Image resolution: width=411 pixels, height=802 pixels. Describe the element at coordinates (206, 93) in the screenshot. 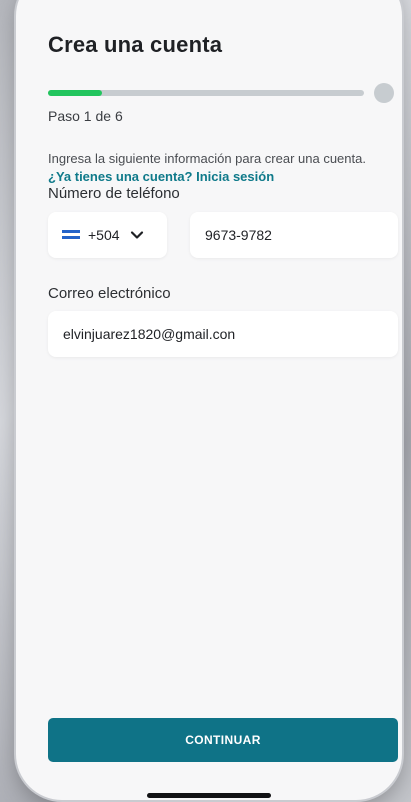

I see `progress-bar` at that location.